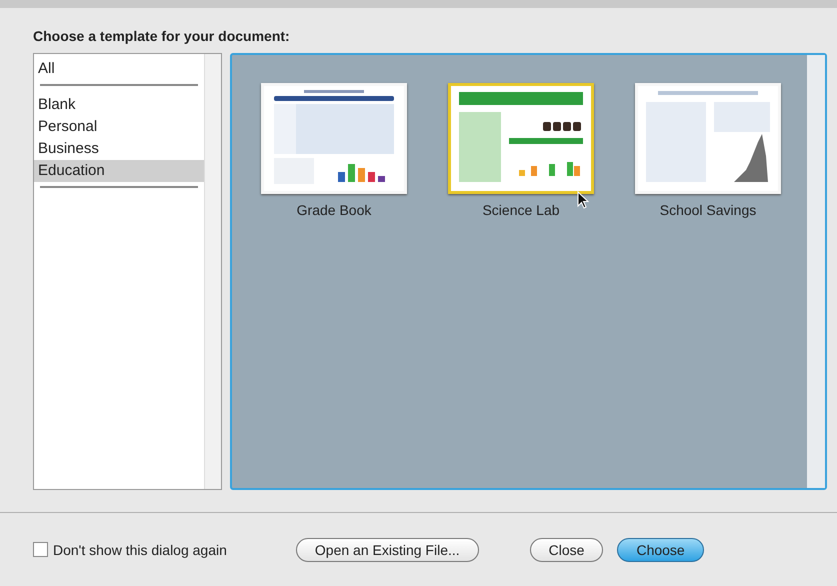 Image resolution: width=837 pixels, height=586 pixels. What do you see at coordinates (660, 550) in the screenshot?
I see `dialog-button: Choose` at bounding box center [660, 550].